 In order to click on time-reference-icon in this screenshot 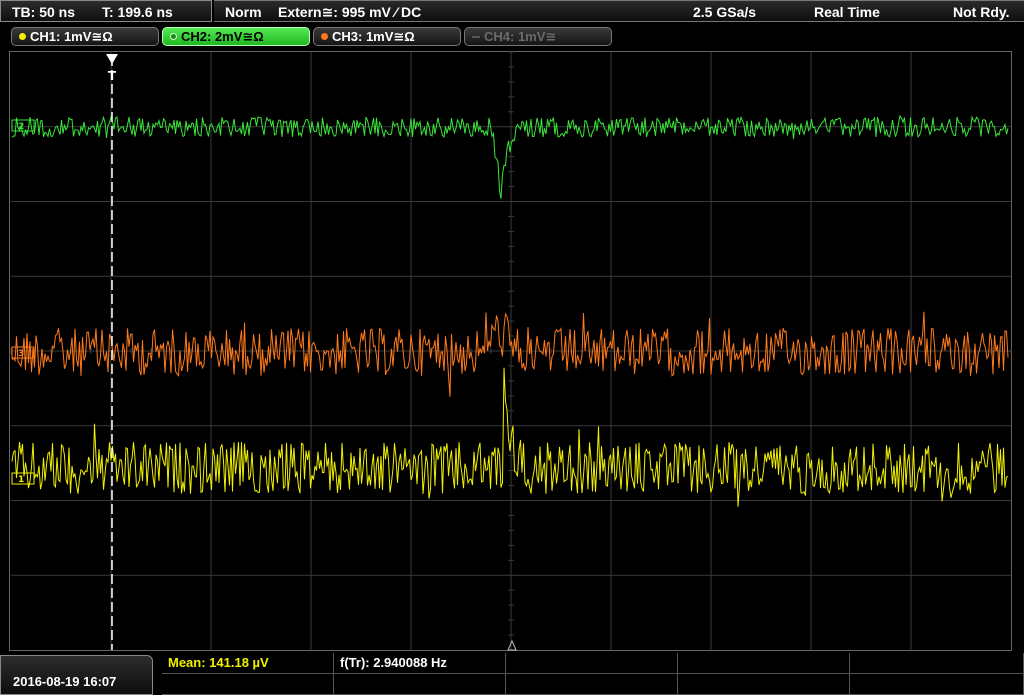, I will do `click(512, 645)`.